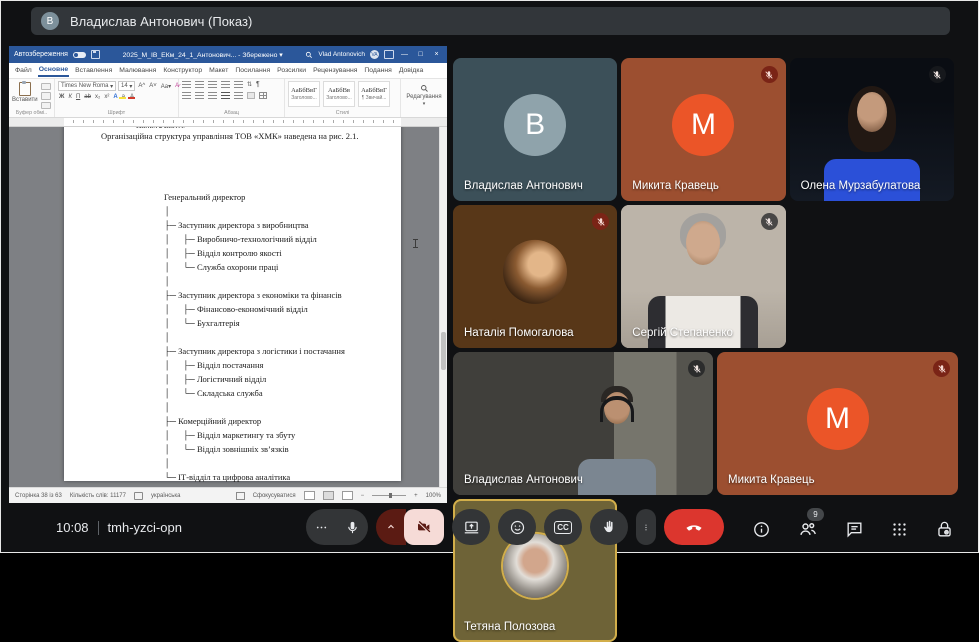 The height and width of the screenshot is (642, 979). I want to click on ribbon-display-options-icon, so click(389, 54).